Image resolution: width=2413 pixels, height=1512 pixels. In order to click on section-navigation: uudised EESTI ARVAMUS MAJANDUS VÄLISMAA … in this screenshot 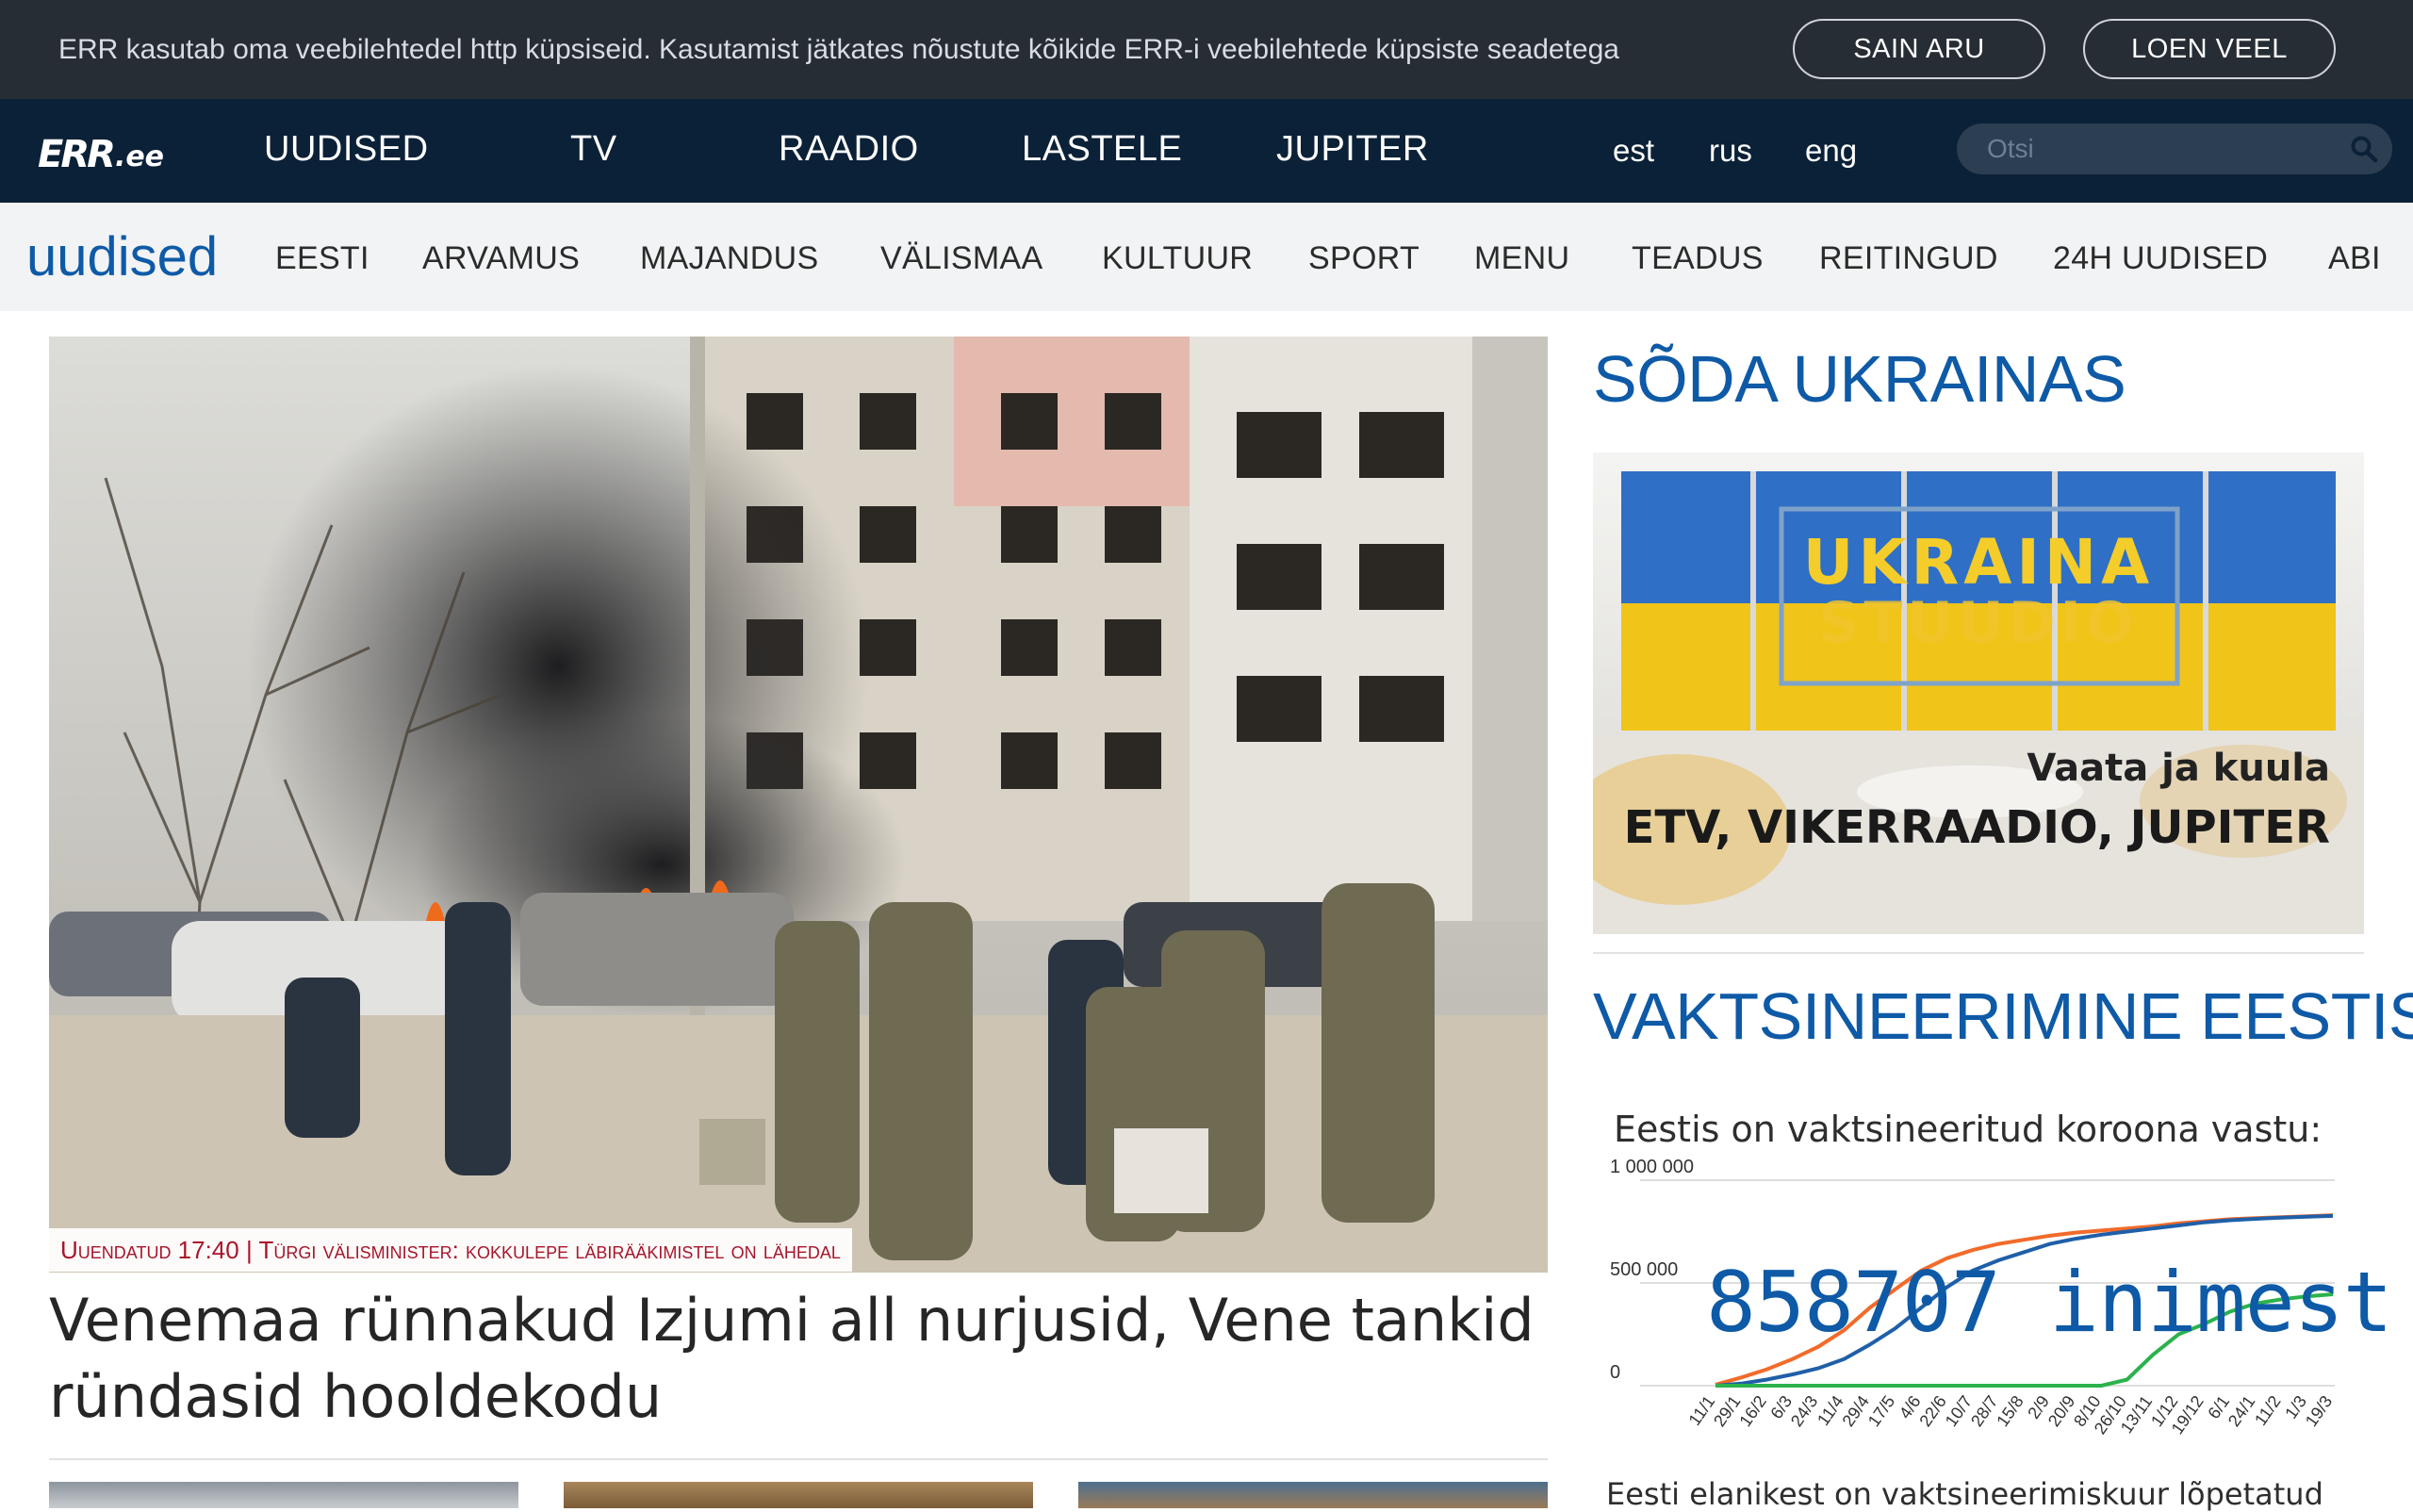, I will do `click(1206, 257)`.